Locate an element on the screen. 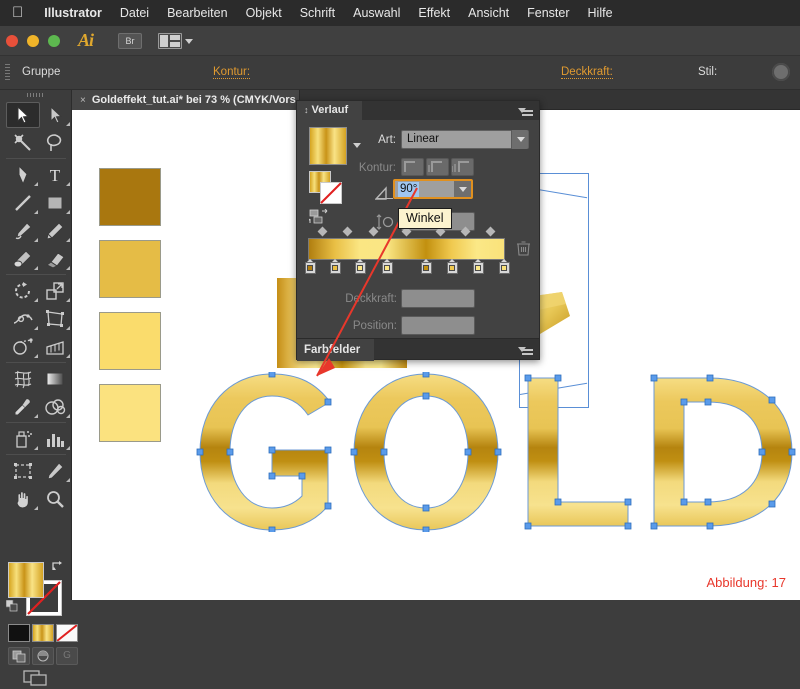 The width and height of the screenshot is (800, 689). pen-tool is located at coordinates (23, 175).